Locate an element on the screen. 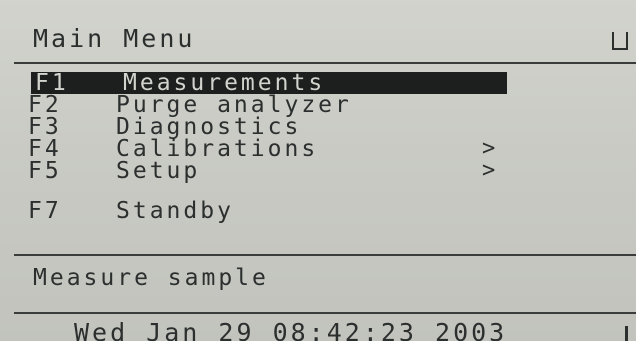  bracket-icon is located at coordinates (620, 41).